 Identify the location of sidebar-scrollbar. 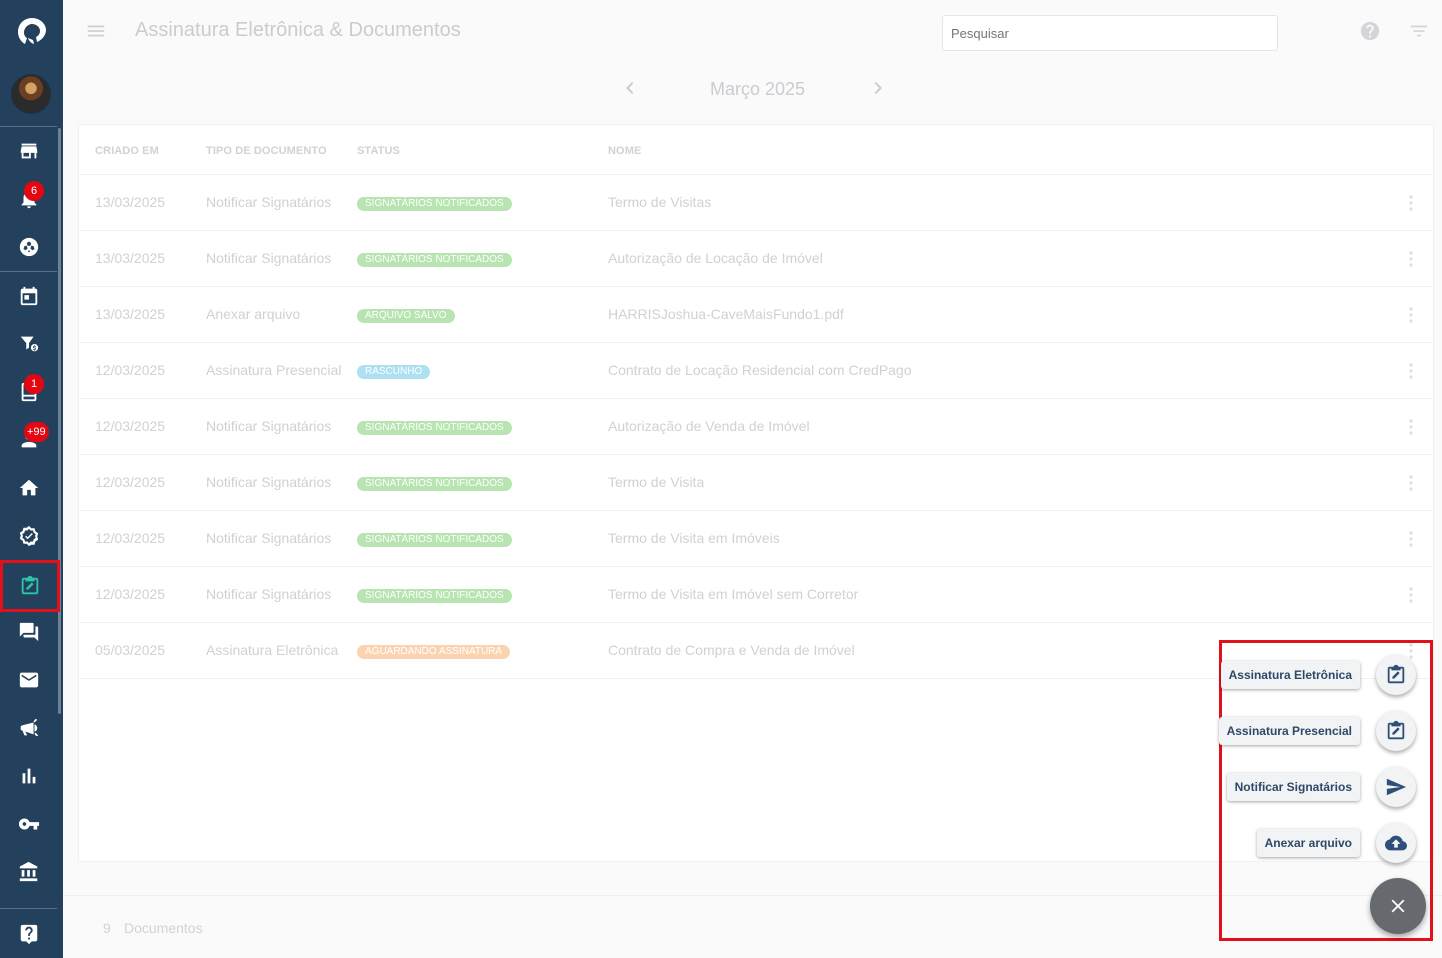
(59, 421).